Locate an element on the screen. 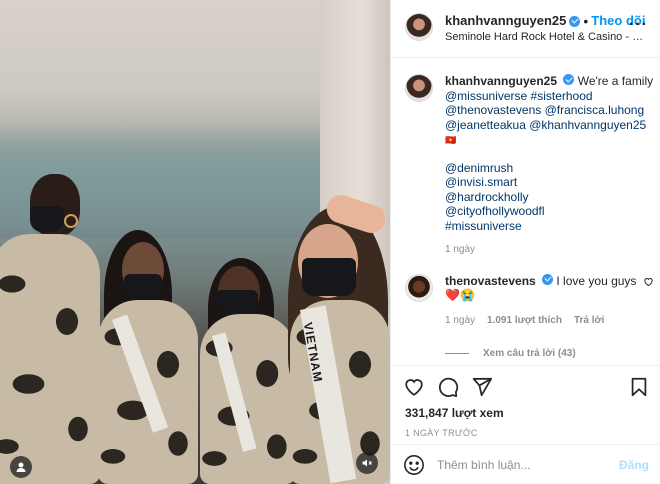 This screenshot has height=484, width=660. comment-input is located at coordinates (522, 464).